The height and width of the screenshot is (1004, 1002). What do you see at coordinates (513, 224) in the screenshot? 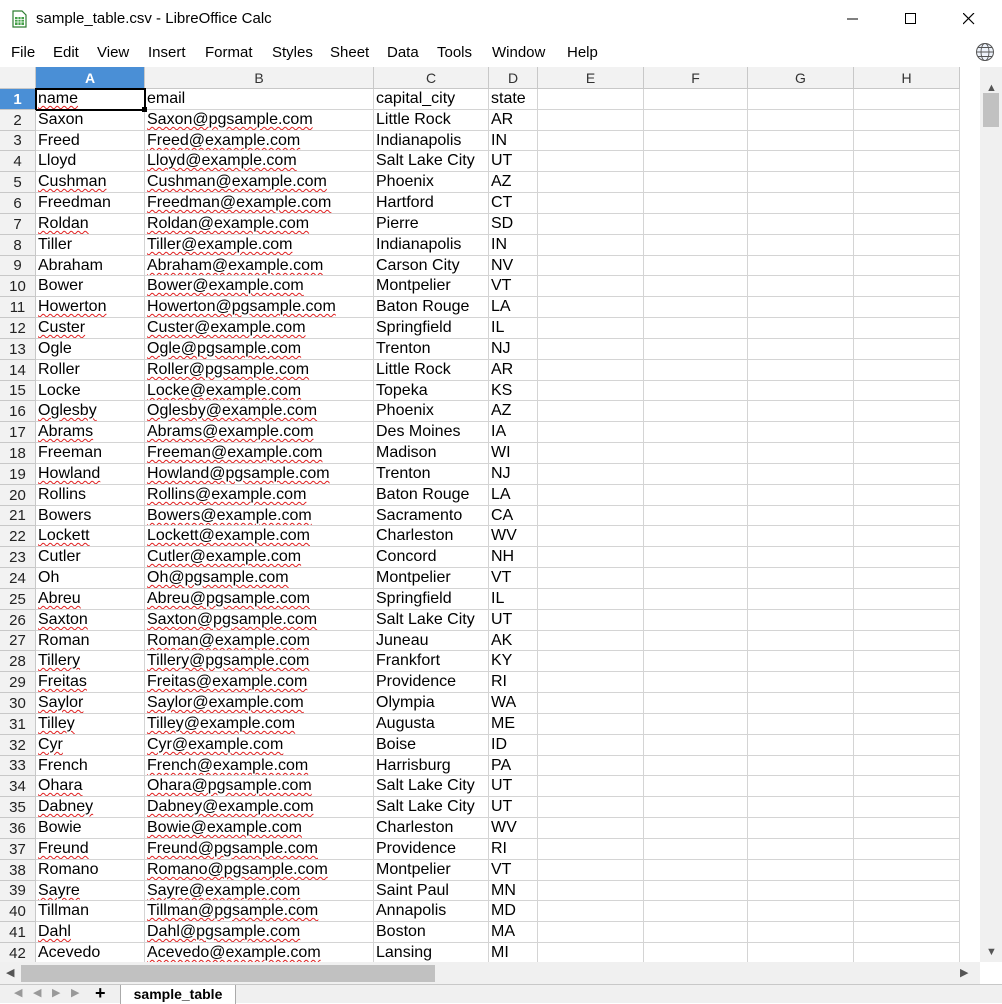
I see `cell-state: SD` at bounding box center [513, 224].